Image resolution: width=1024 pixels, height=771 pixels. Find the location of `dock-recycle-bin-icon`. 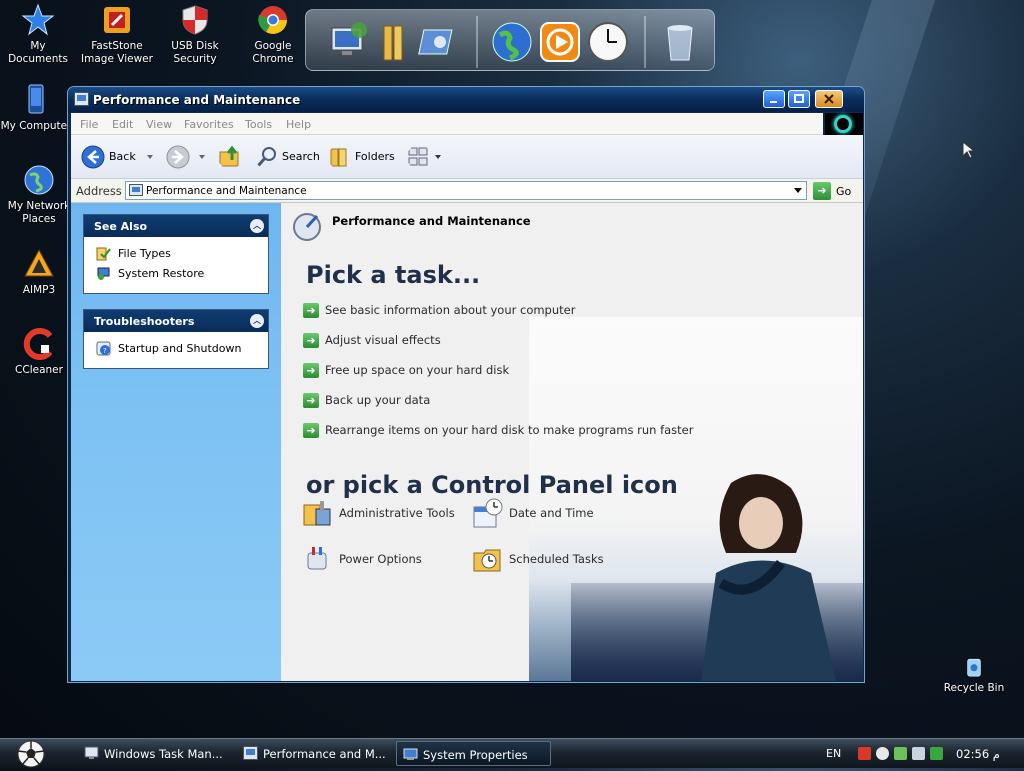

dock-recycle-bin-icon is located at coordinates (680, 42).